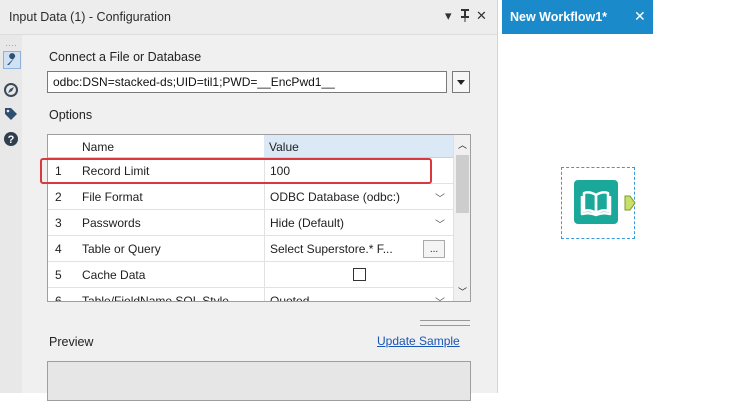 The height and width of the screenshot is (401, 737). What do you see at coordinates (250, 223) in the screenshot?
I see `table-row: 3 Passwords Hide (Default) ﹀` at bounding box center [250, 223].